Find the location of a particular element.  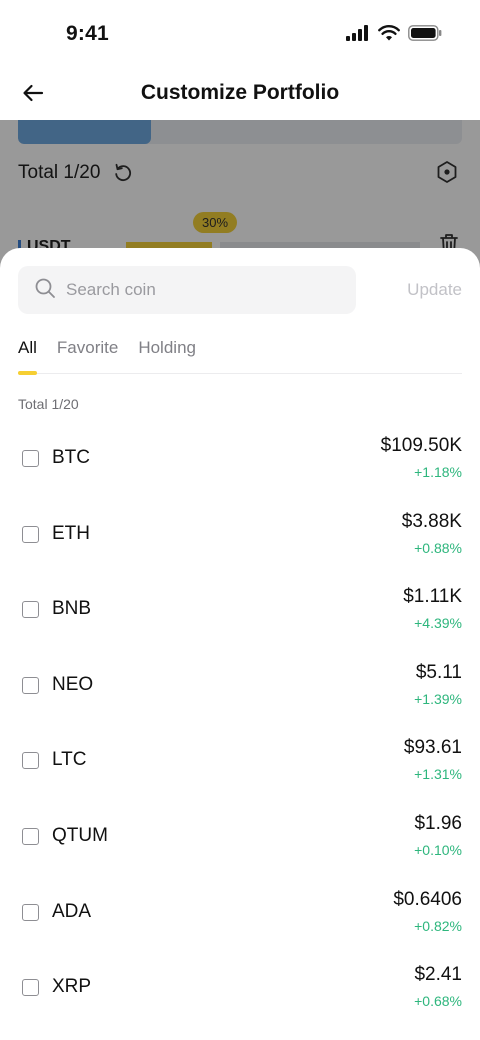

coin-price: $1.96 is located at coordinates (438, 823).